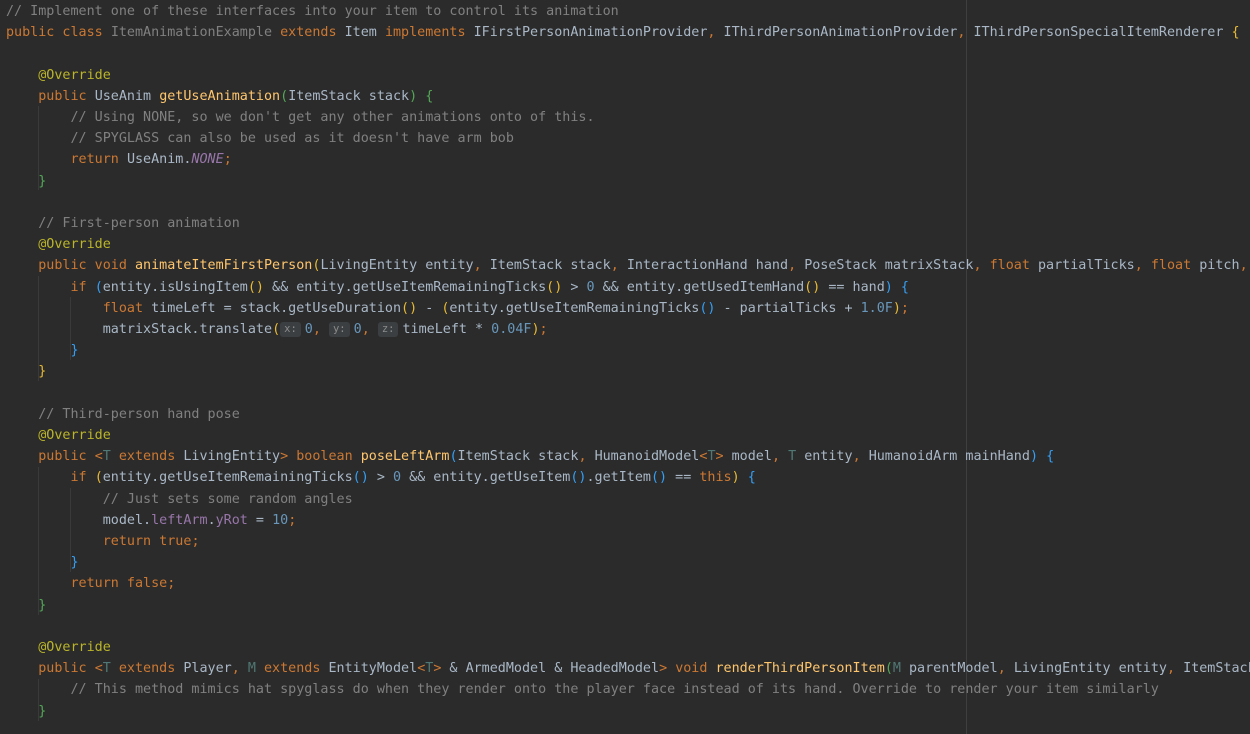 The width and height of the screenshot is (1250, 734). What do you see at coordinates (1090, 669) in the screenshot?
I see `code-token: LivingEntity entity` at bounding box center [1090, 669].